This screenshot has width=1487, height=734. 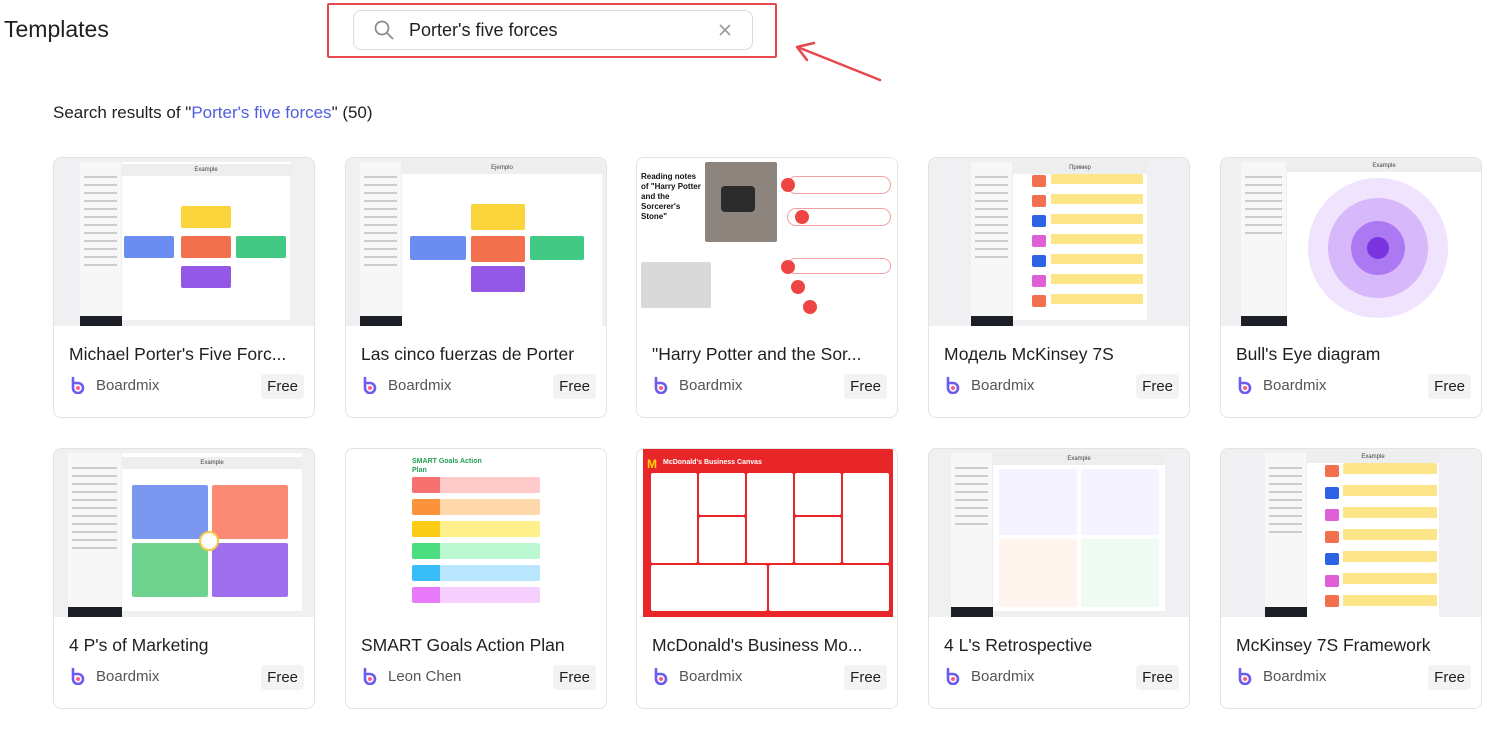 I want to click on search-box, so click(x=553, y=30).